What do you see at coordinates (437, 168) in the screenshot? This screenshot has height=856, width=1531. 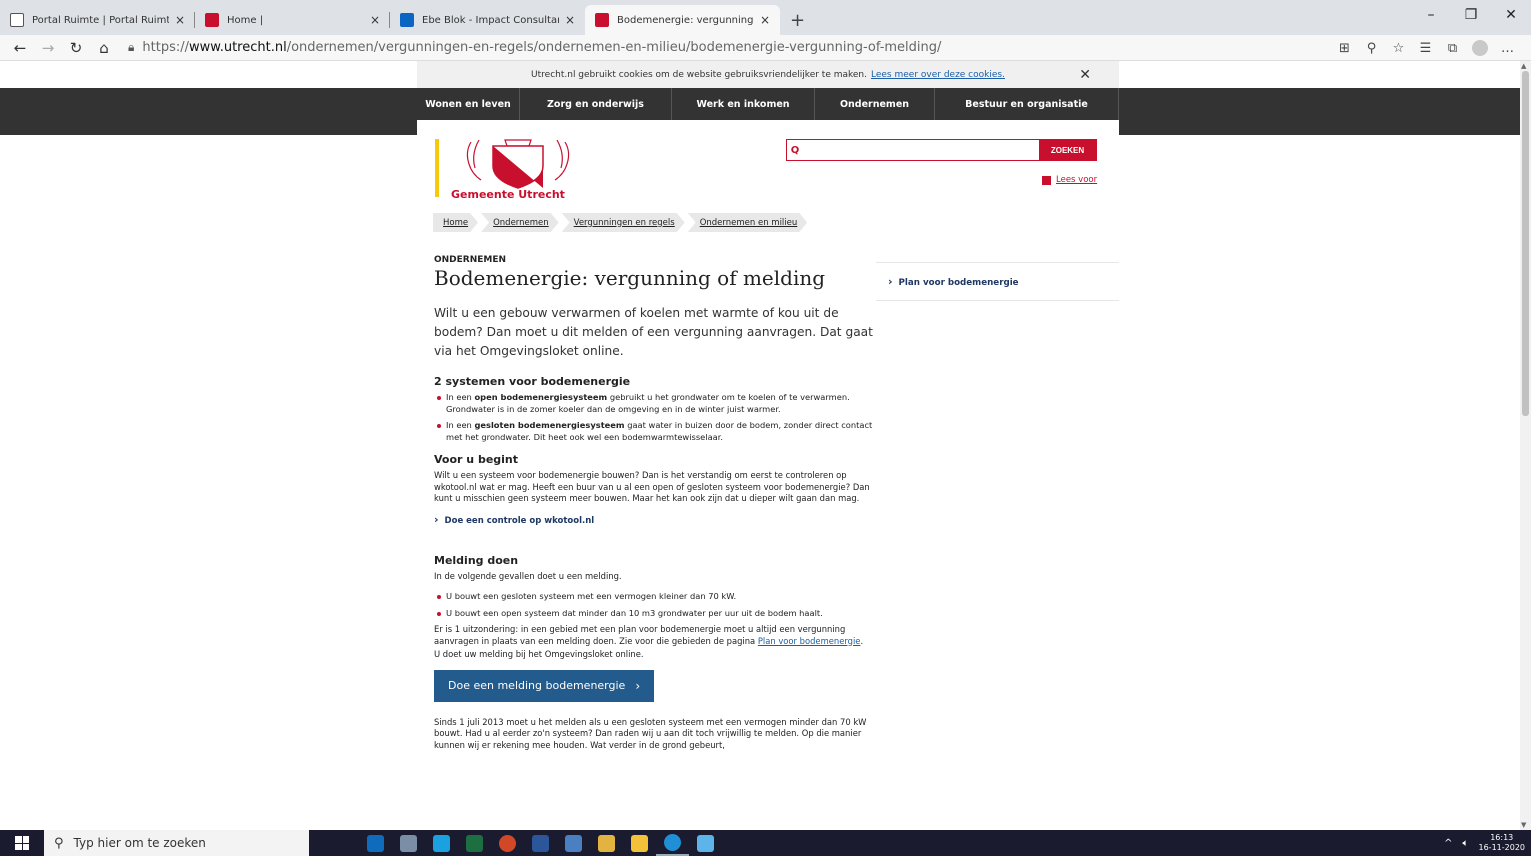 I see `logo-accent-bar` at bounding box center [437, 168].